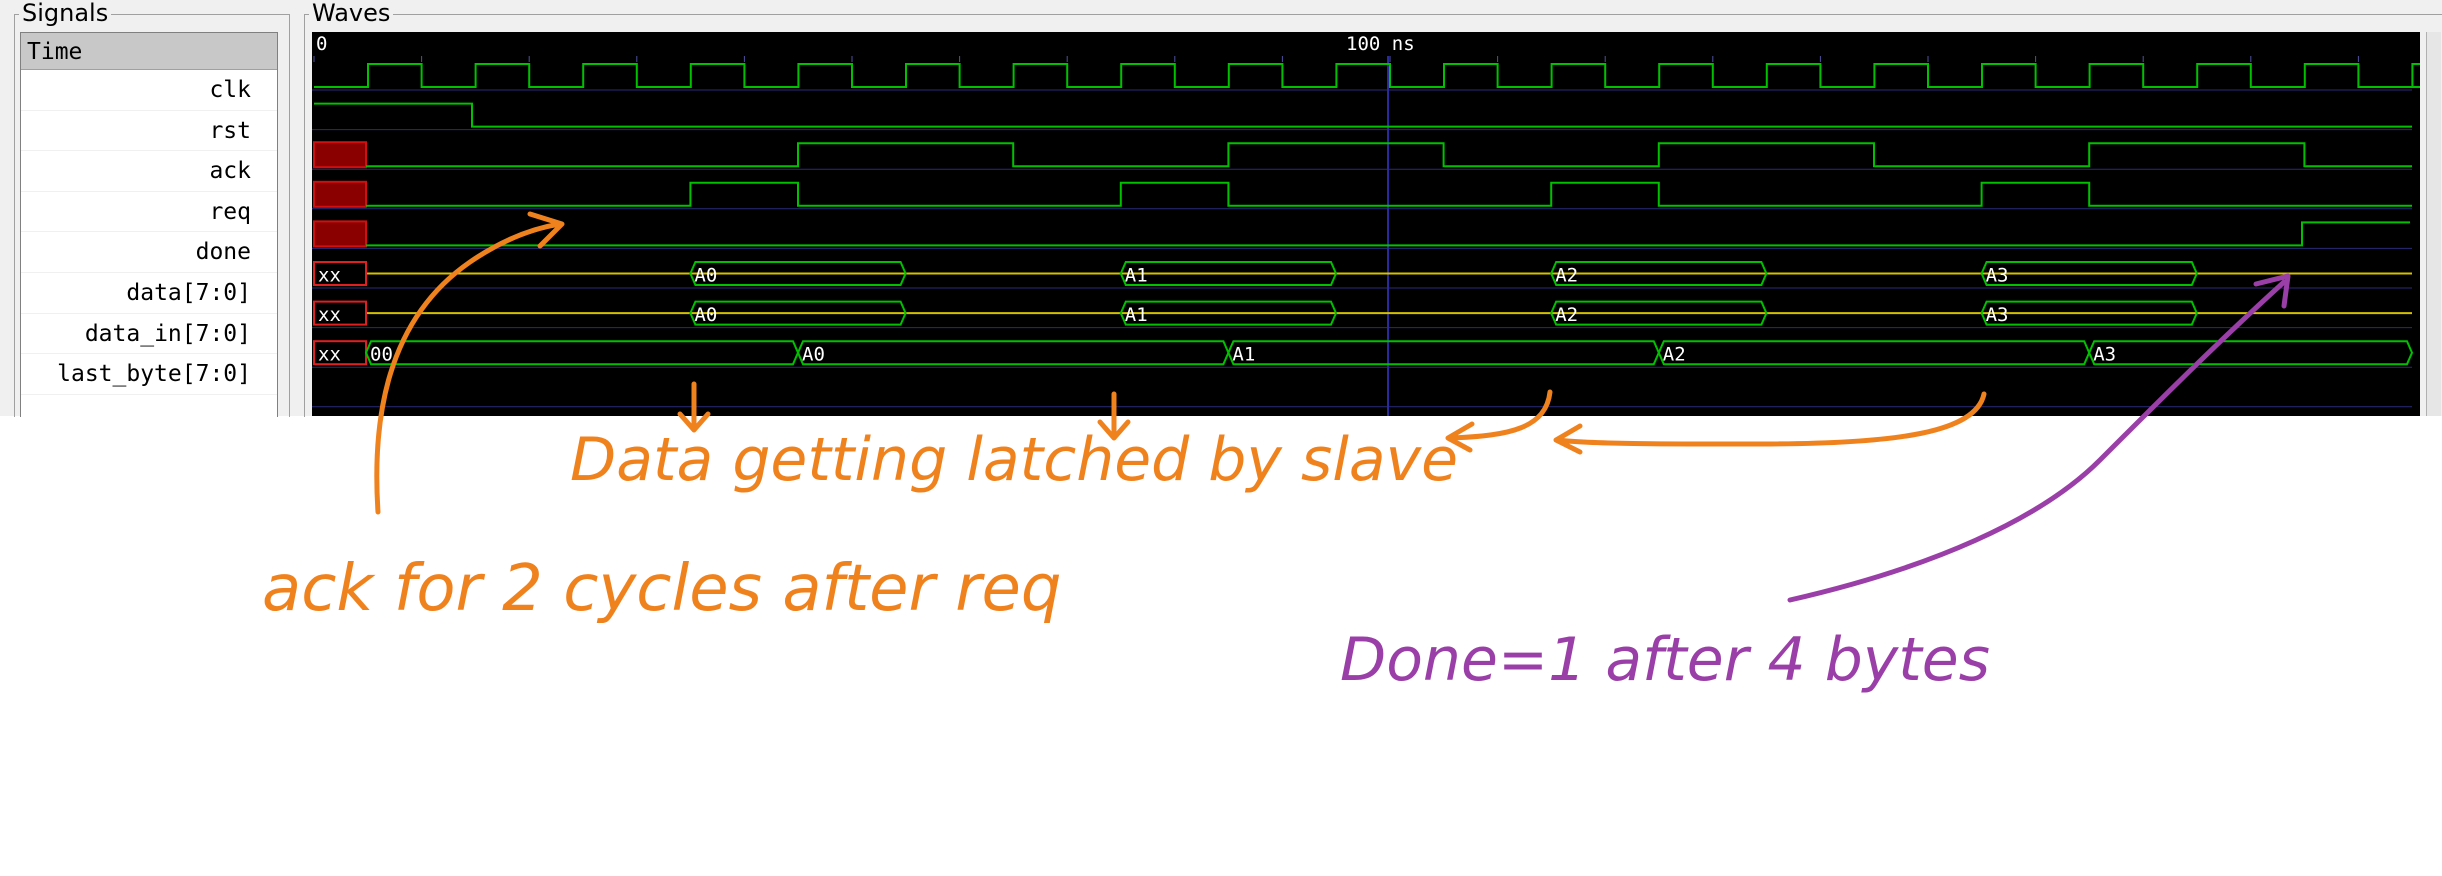 The height and width of the screenshot is (876, 2442). I want to click on last-byte-bus-value: A2, so click(1674, 355).